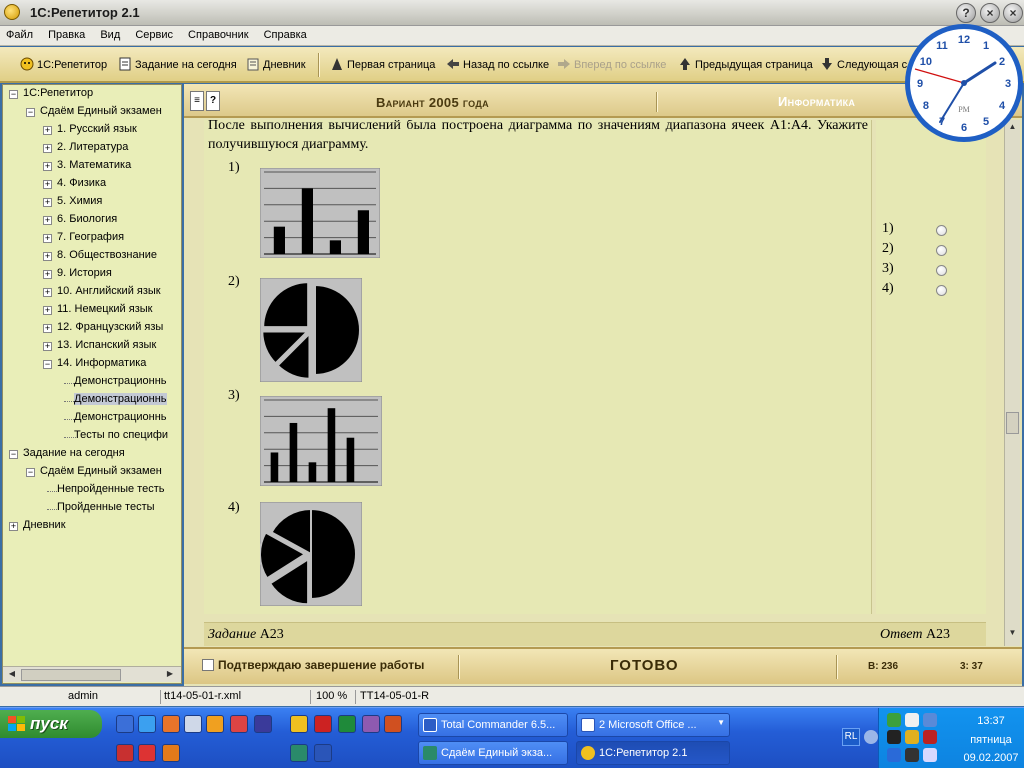 The width and height of the screenshot is (1024, 768). I want to click on menu-file: Файл, so click(19, 33).